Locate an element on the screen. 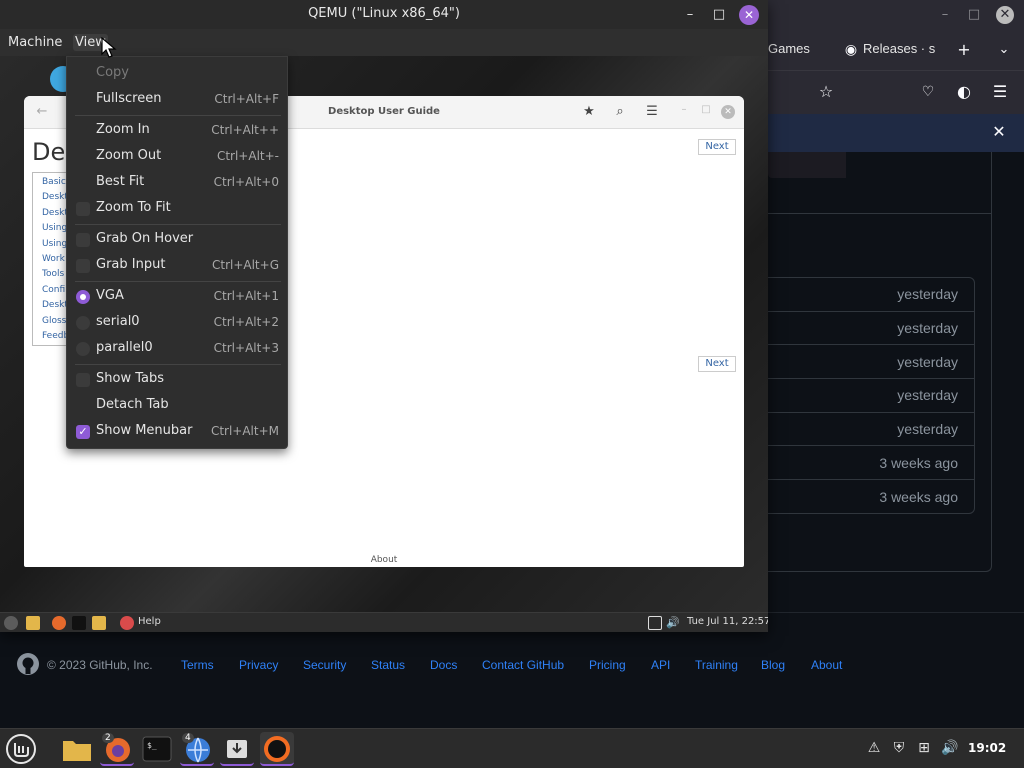 This screenshot has height=768, width=1024. guest-terminal-icon is located at coordinates (79, 623).